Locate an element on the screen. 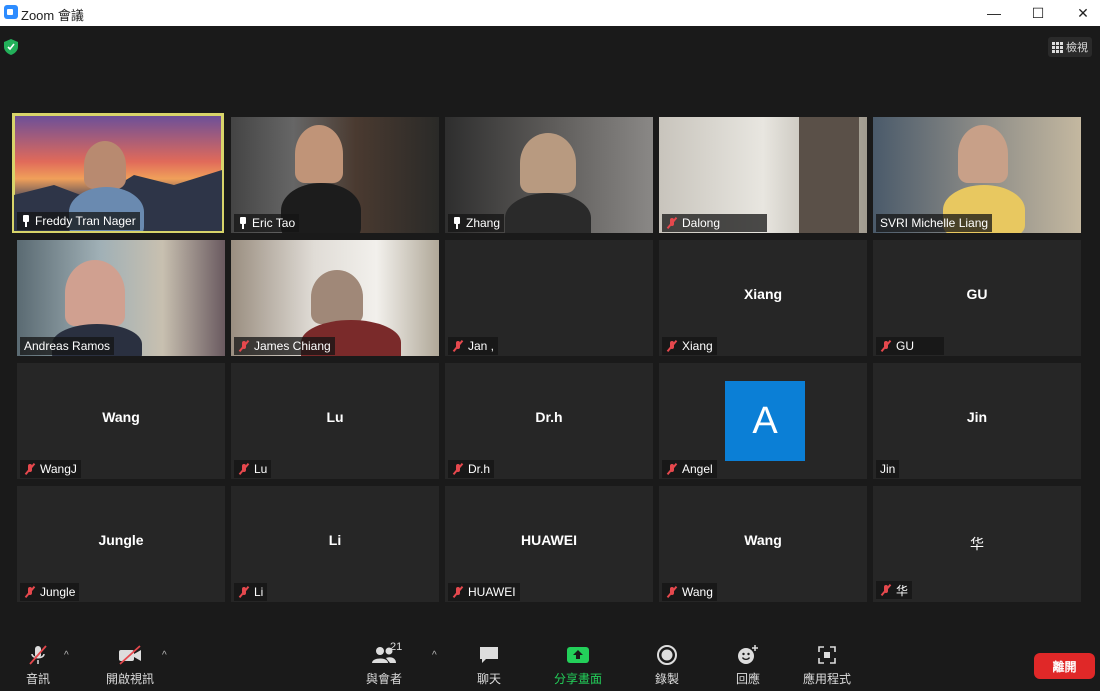  participant-name: James Chiang is located at coordinates (292, 346).